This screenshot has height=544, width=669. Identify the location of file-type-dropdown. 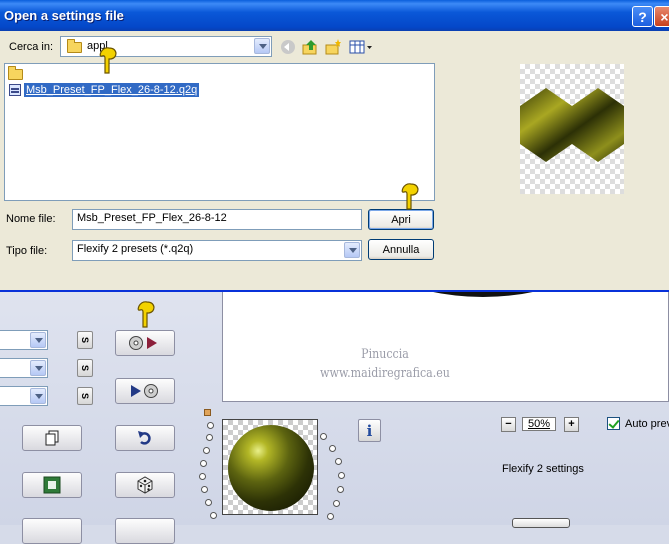
(352, 250).